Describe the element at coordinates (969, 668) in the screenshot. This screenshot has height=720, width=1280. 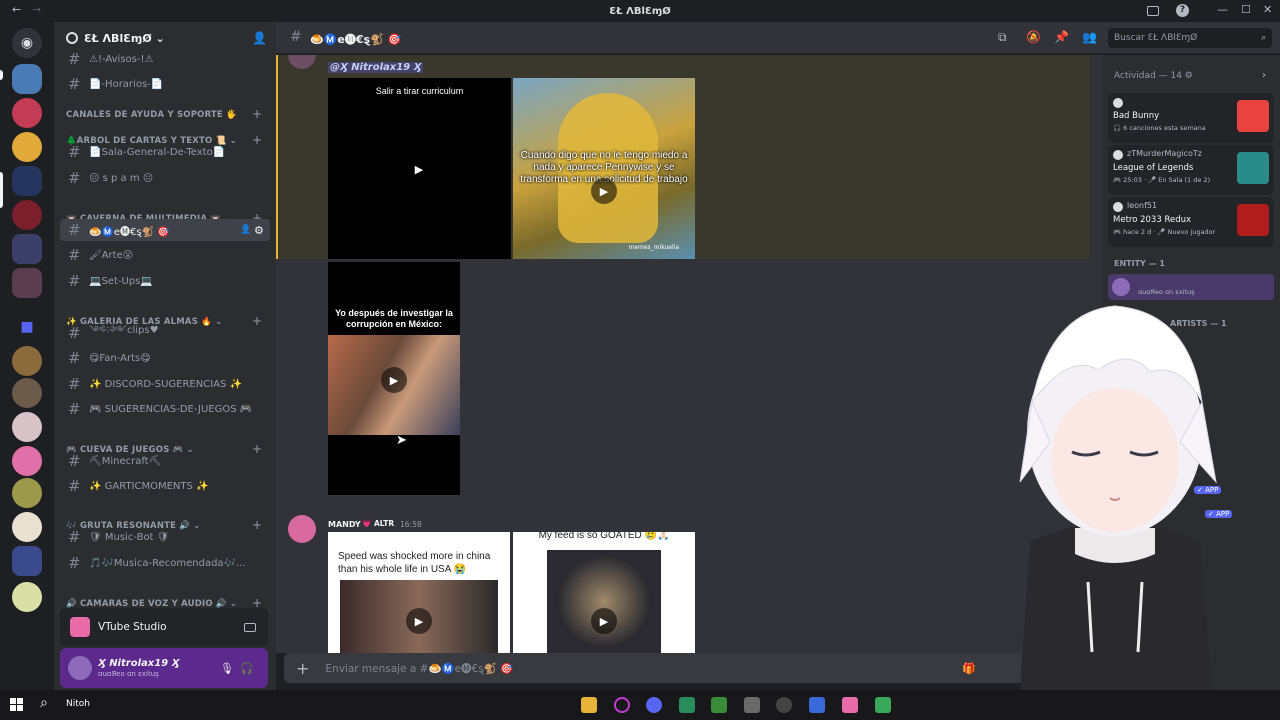
I see `gift-icon: 🎁` at that location.